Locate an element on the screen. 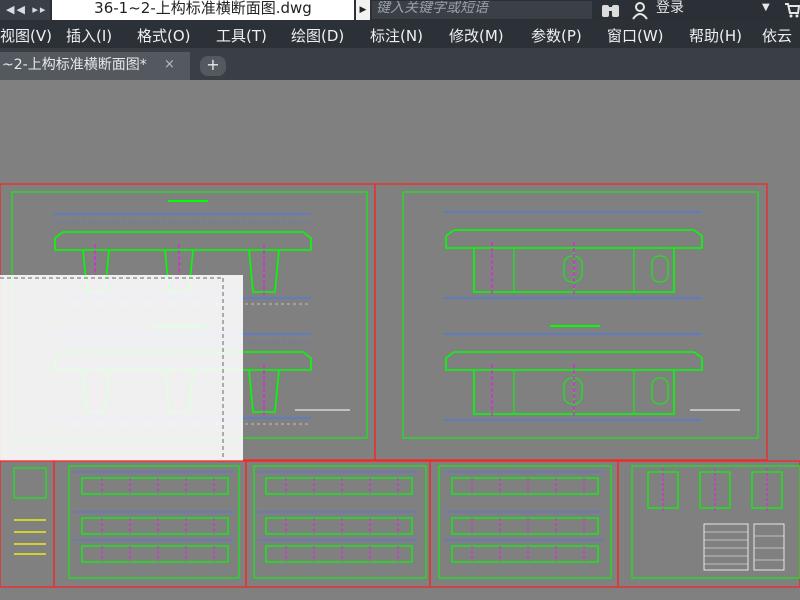 The height and width of the screenshot is (600, 800). file-name-title: 36-1~2-上构标准横断面图.dwg is located at coordinates (203, 10).